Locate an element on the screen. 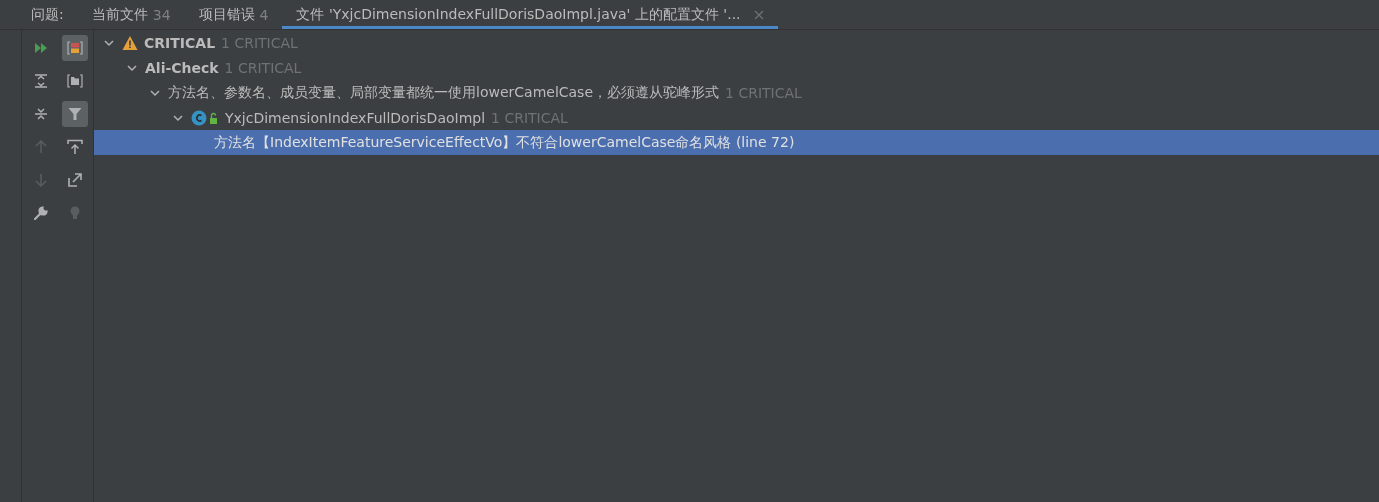  tree-label: 方法名【IndexItemFeatureServiceEffectVo】不符合lowerCamelCase命名风格 (line 72) is located at coordinates (504, 142).